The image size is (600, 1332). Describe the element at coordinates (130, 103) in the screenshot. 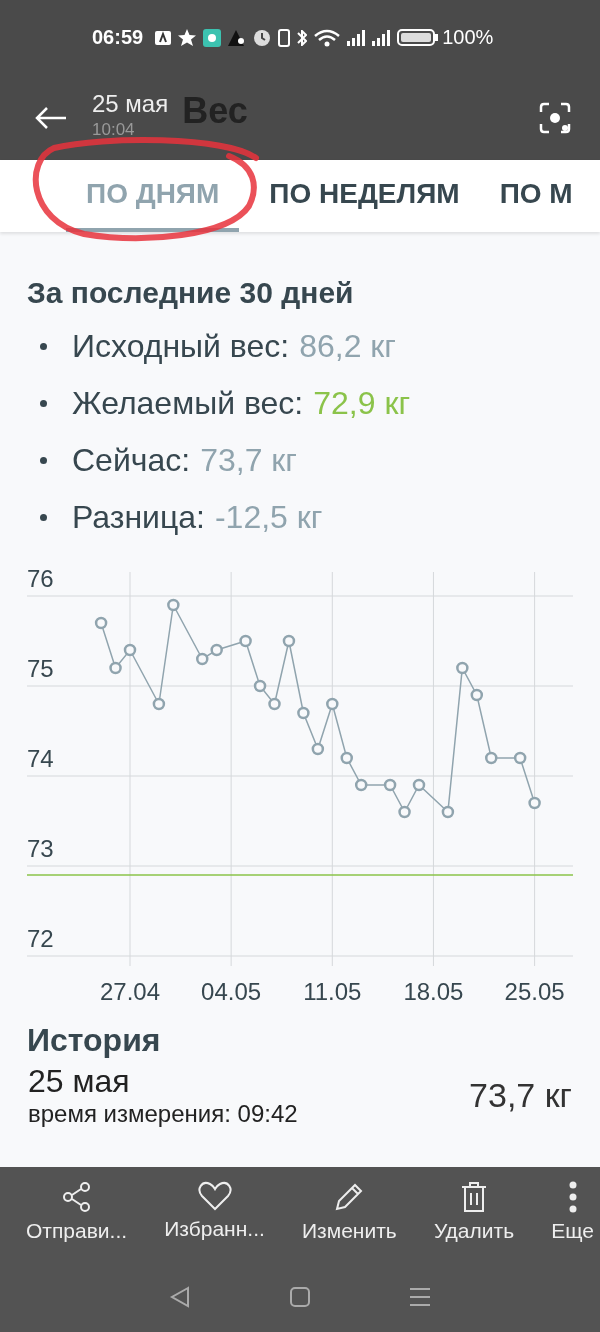

I see `overlay-date: 25 мая` at that location.